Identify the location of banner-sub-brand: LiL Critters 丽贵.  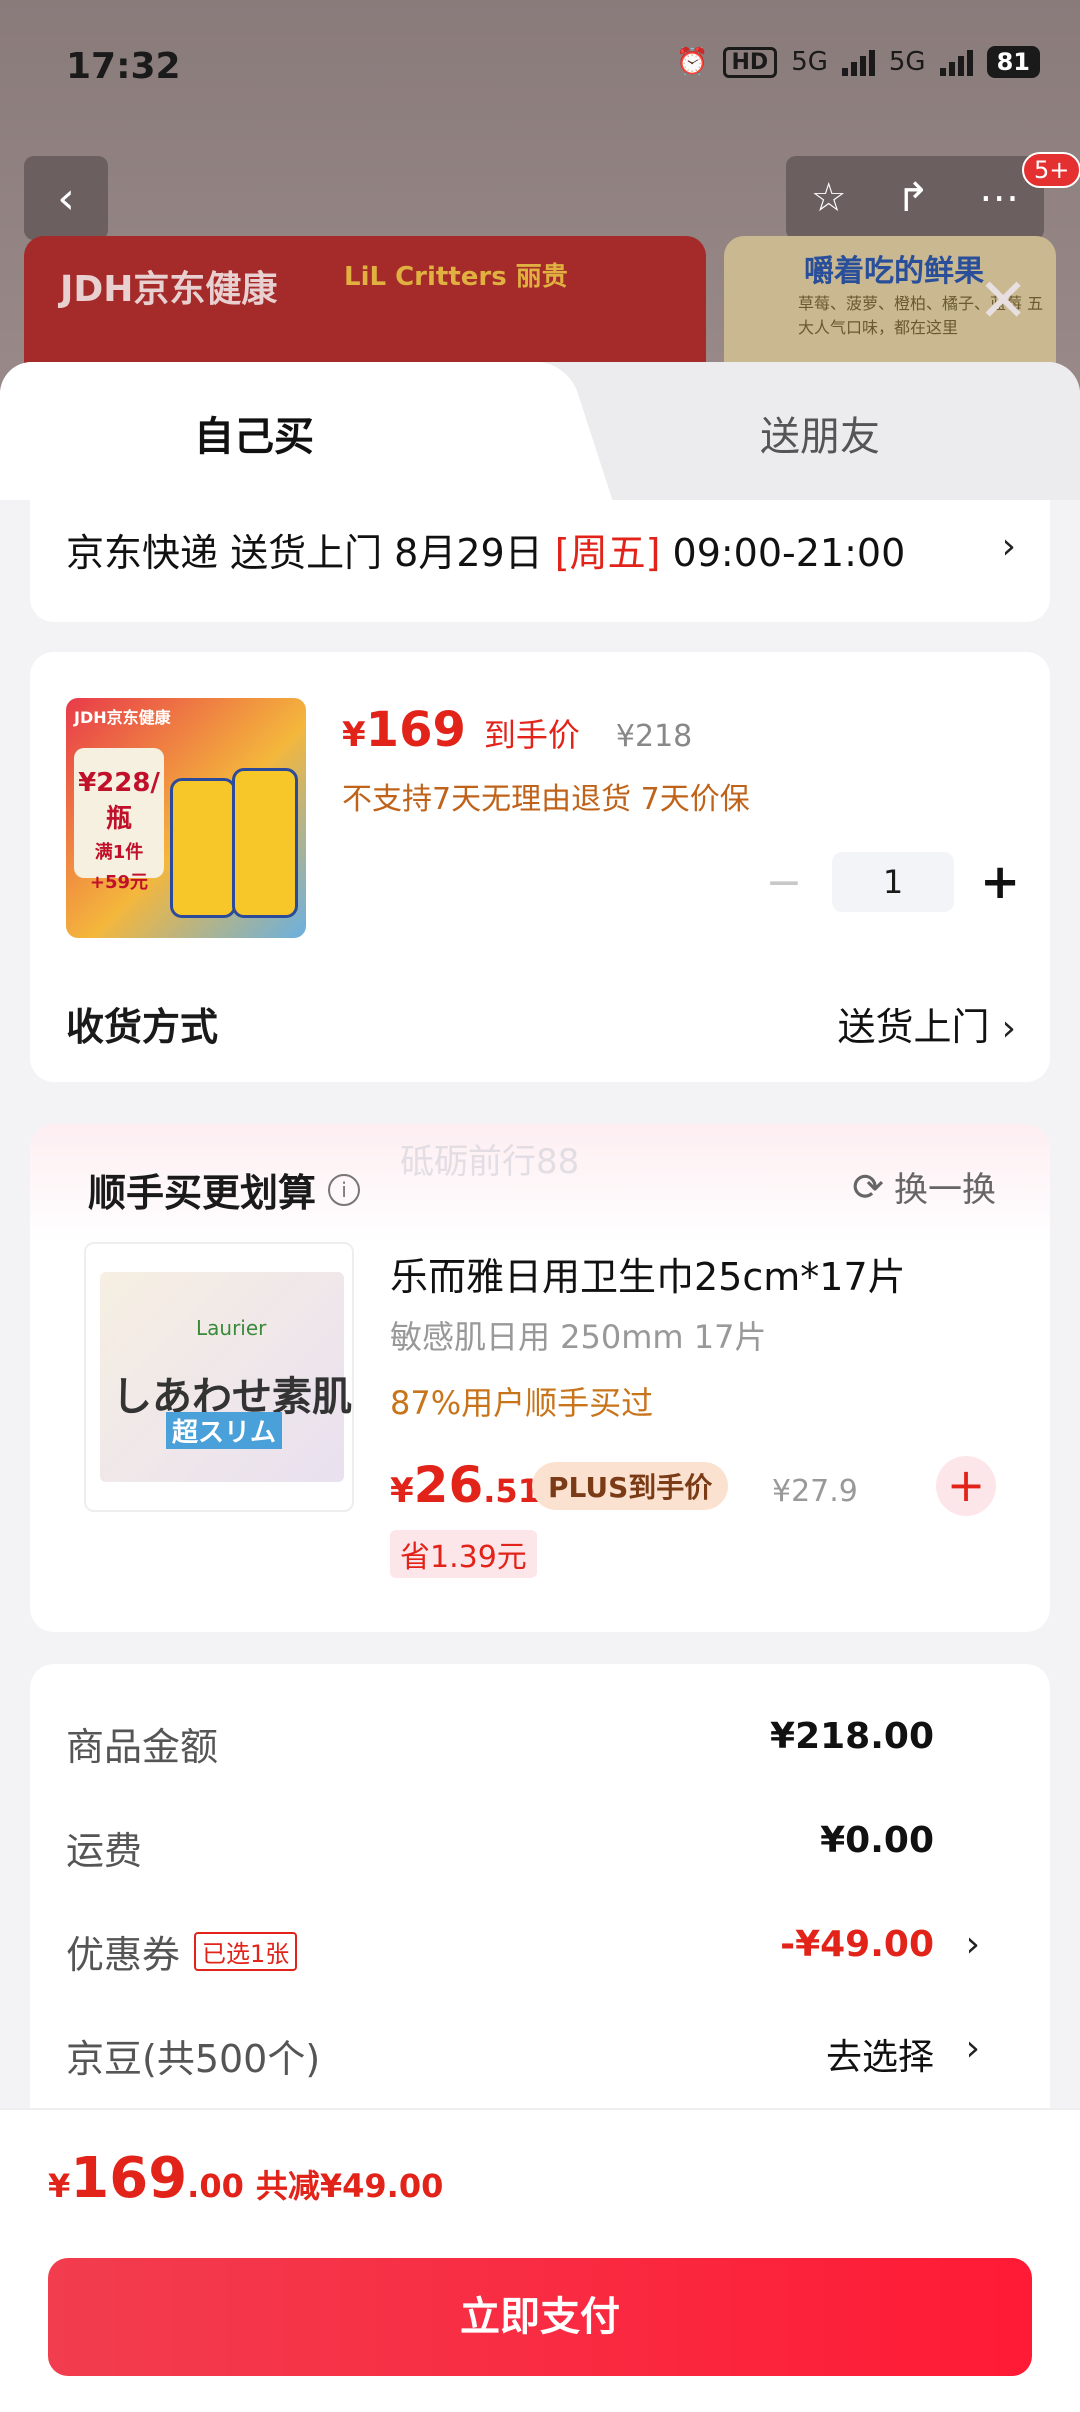
(456, 277).